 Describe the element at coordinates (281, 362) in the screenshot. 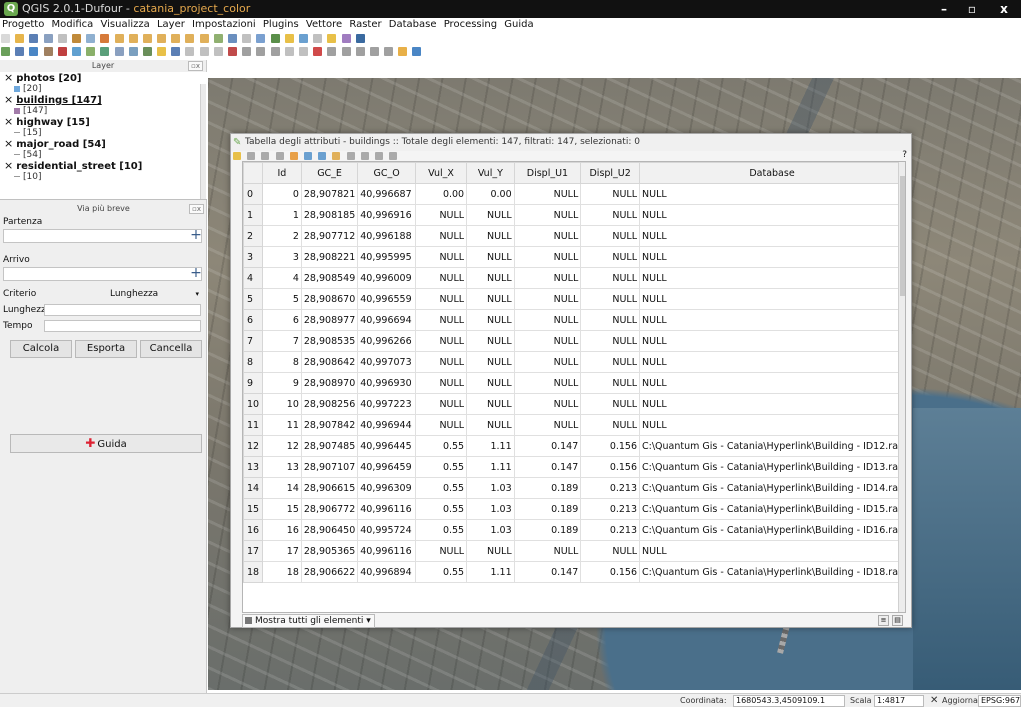

I see `cell-id: 8` at that location.